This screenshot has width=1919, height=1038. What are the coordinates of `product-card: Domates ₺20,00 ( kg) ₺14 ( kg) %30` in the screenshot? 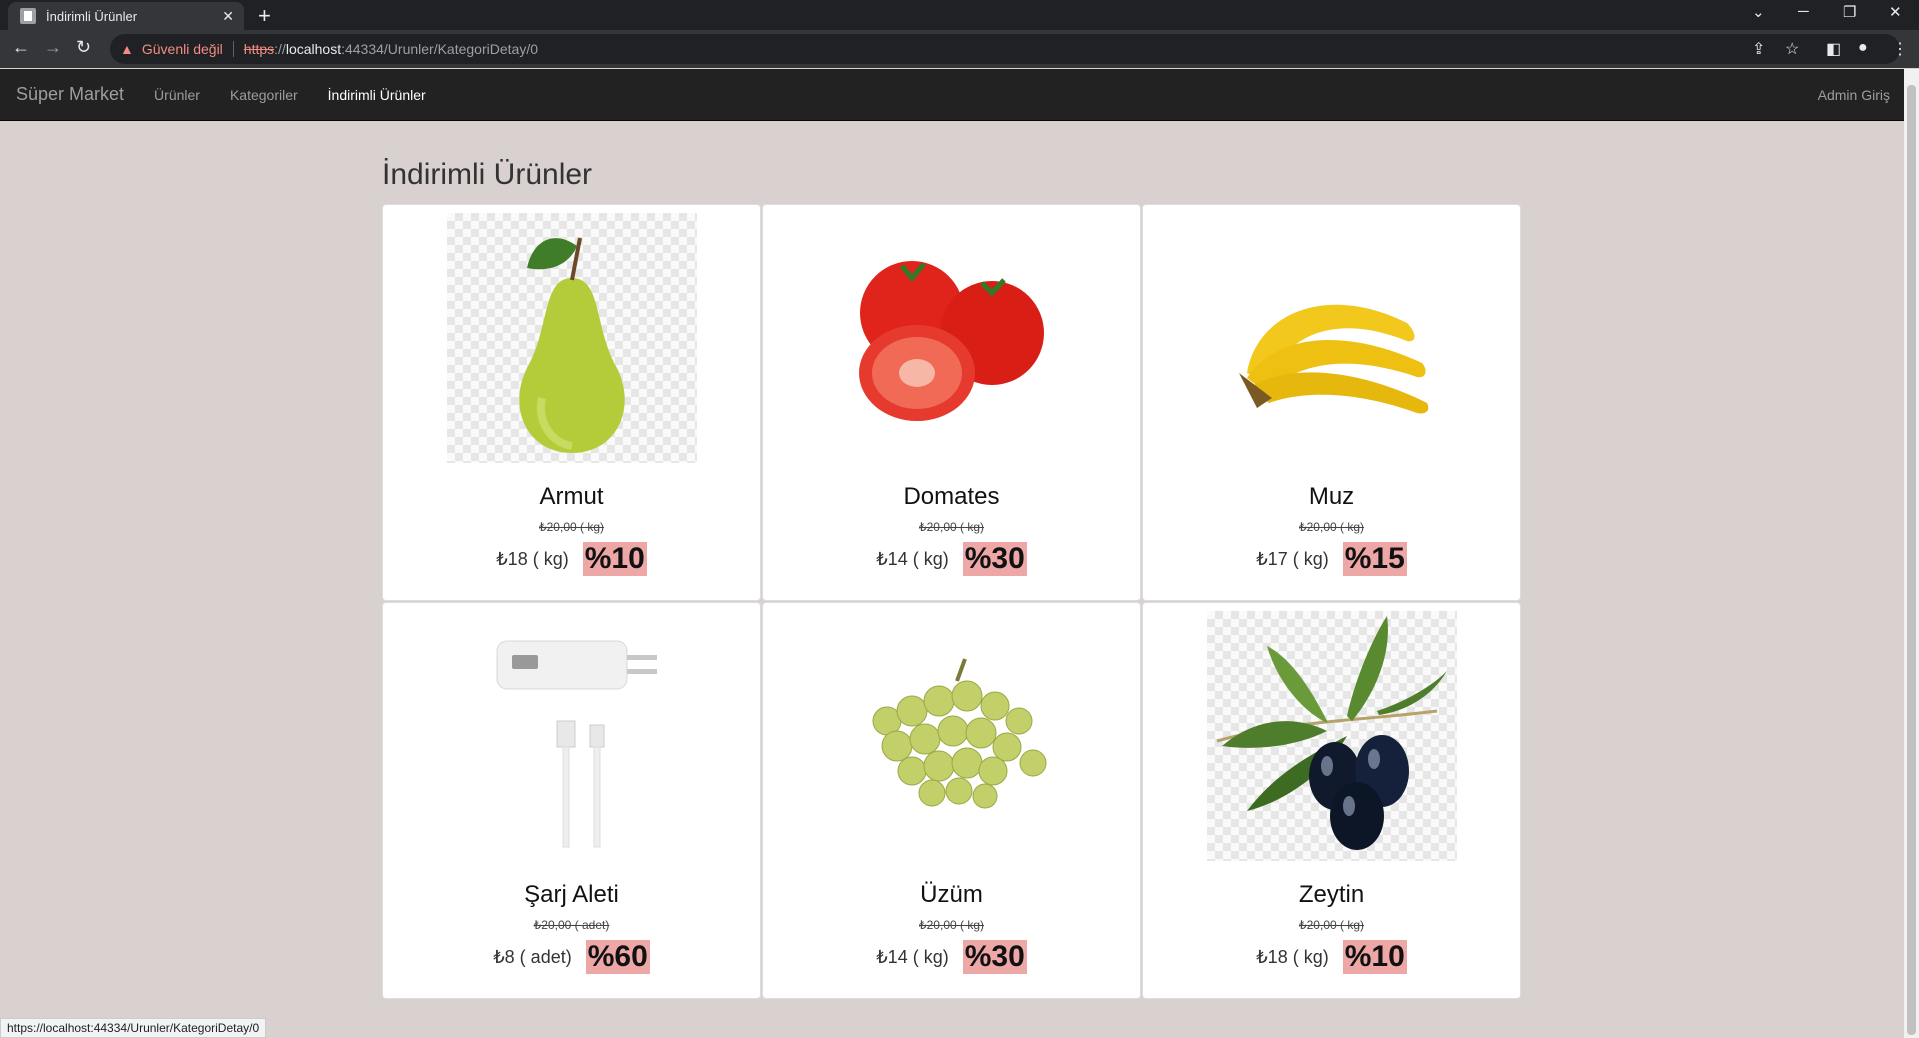 It's located at (951, 402).